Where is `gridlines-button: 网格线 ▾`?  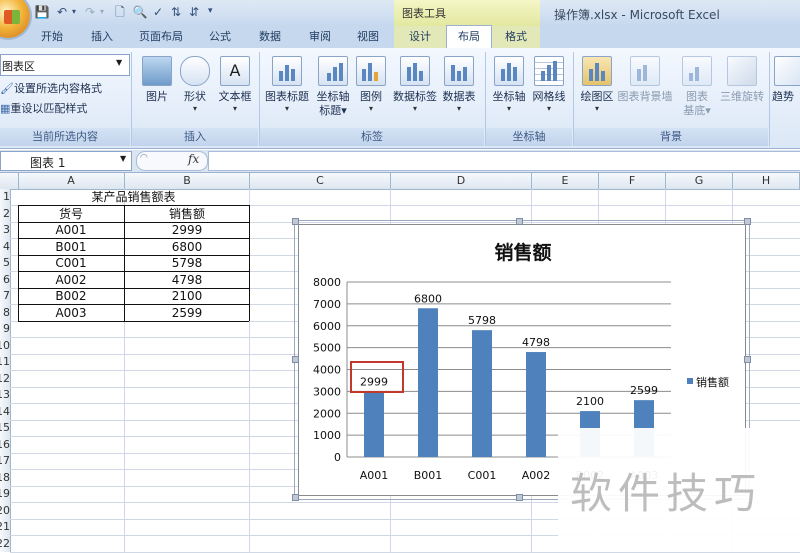 gridlines-button: 网格线 ▾ is located at coordinates (549, 91).